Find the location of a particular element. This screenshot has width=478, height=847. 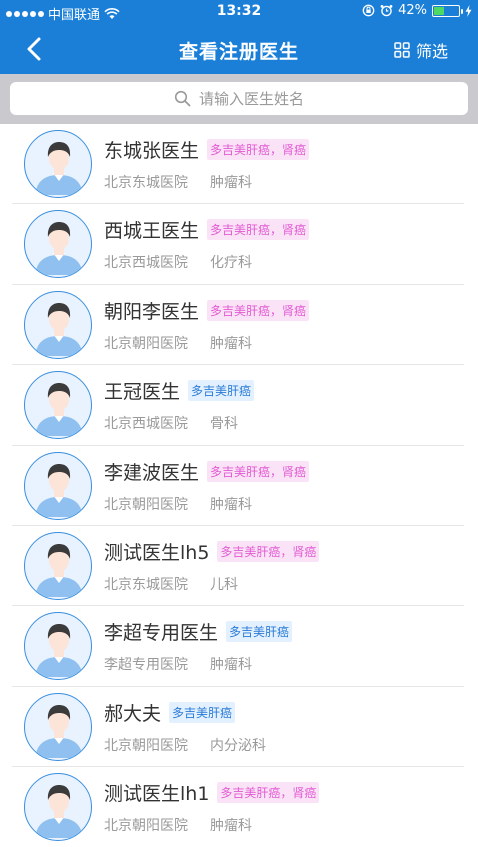

doctor-name-line: 东城张医生 多吉美肝癌，肾癌 is located at coordinates (207, 149).